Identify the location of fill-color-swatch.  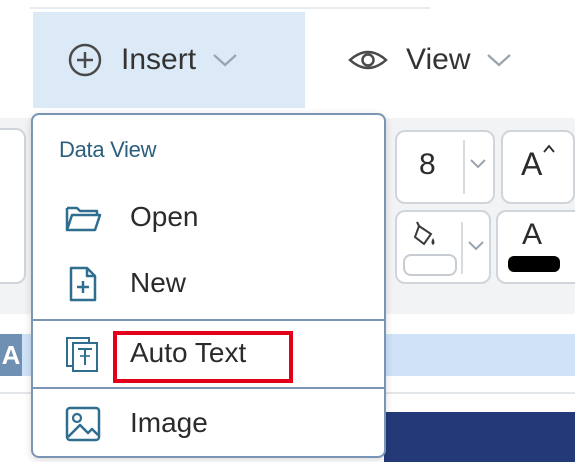
(430, 265).